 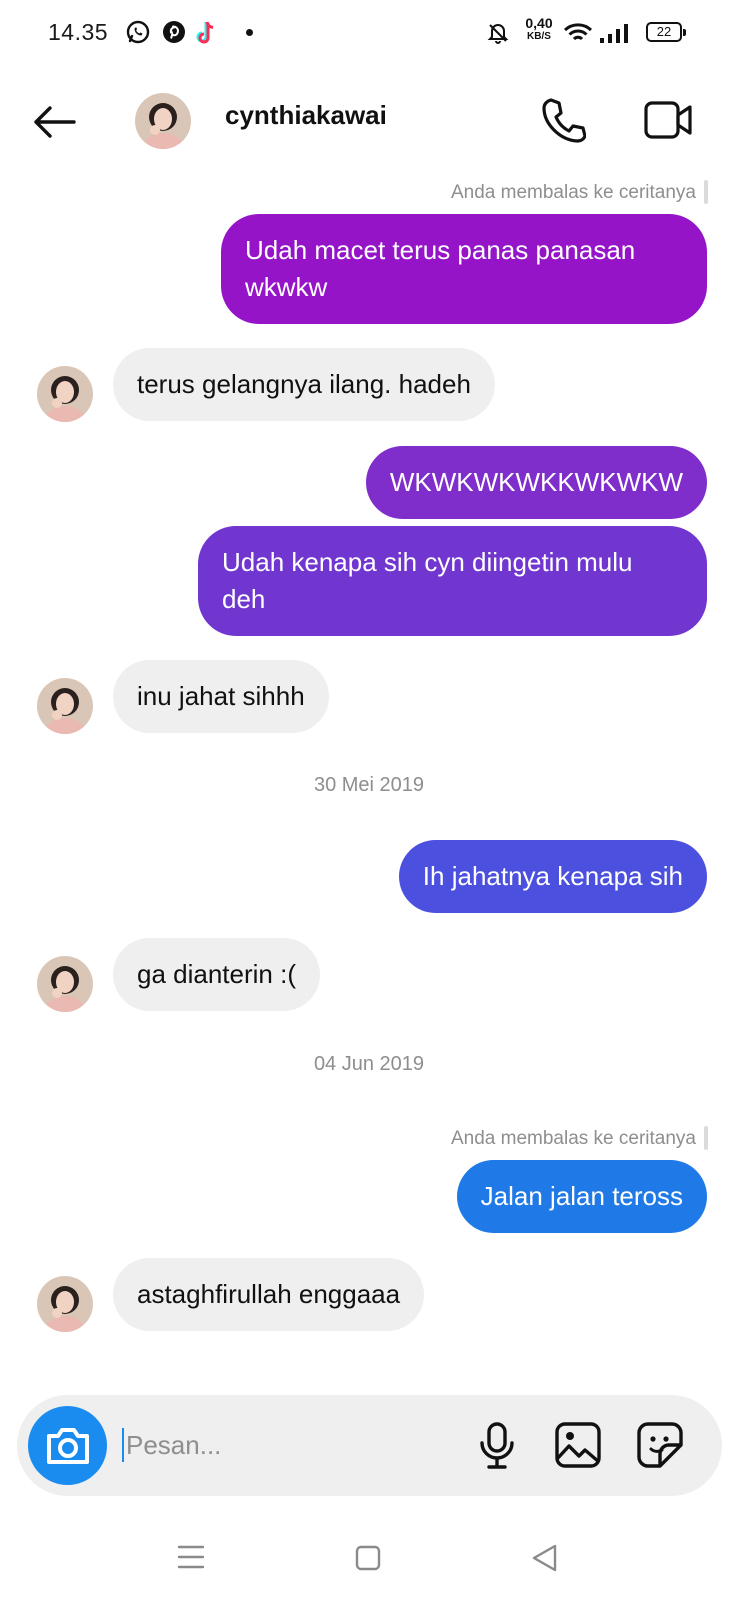 I want to click on incoming-message: inu jahat sihhh, so click(x=221, y=696).